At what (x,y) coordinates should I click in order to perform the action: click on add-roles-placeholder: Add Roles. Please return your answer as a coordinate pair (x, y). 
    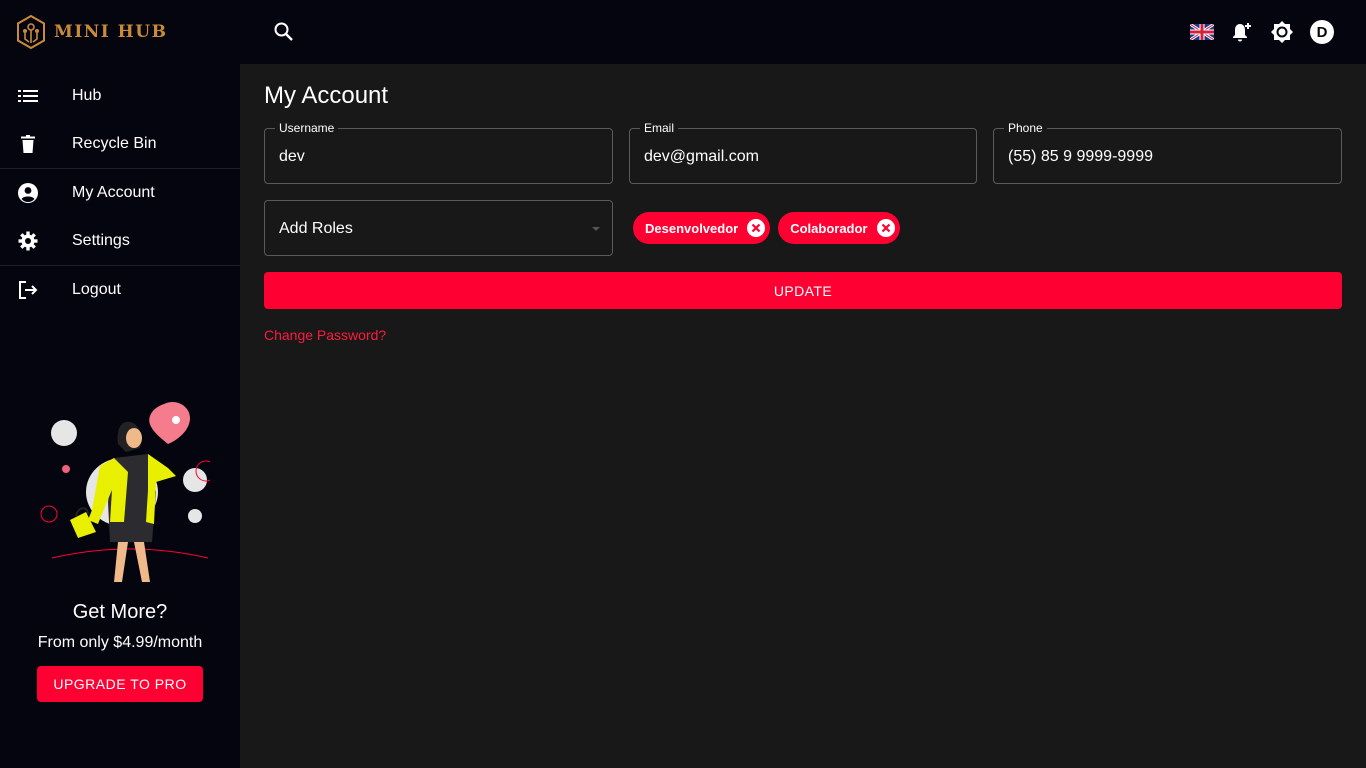
    Looking at the image, I should click on (316, 228).